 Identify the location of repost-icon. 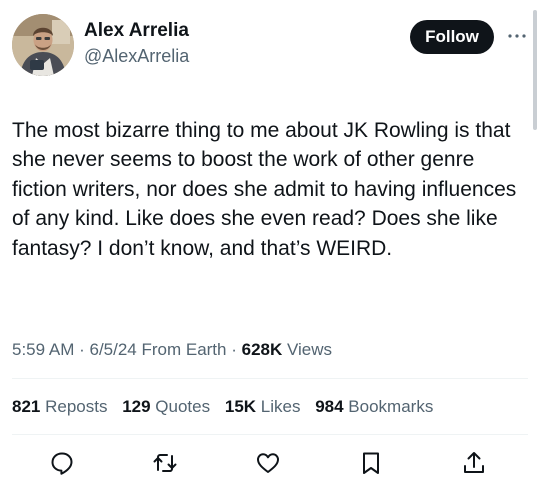
(165, 463).